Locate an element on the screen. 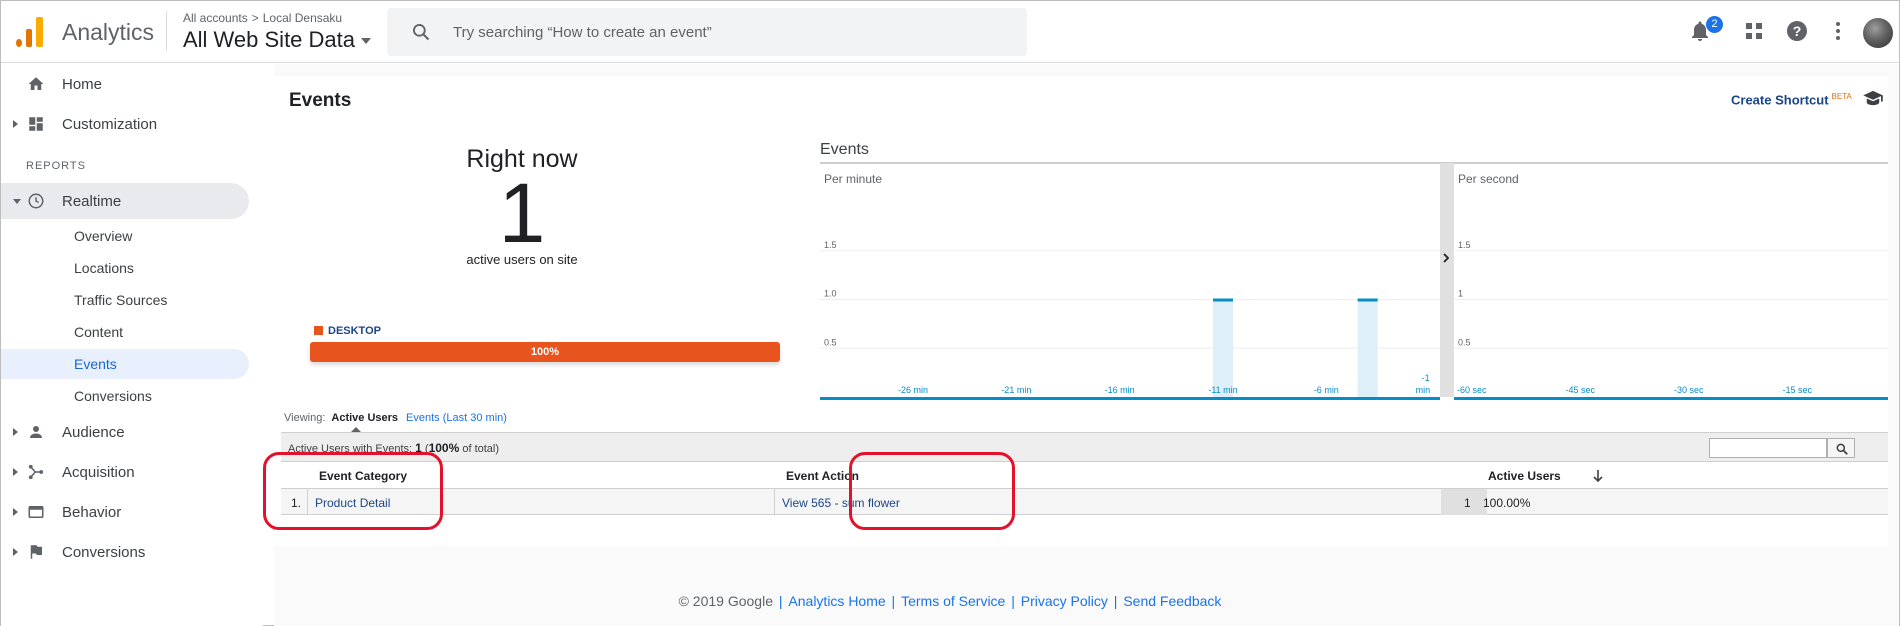 Image resolution: width=1900 pixels, height=626 pixels. annotation-highlight-category is located at coordinates (353, 491).